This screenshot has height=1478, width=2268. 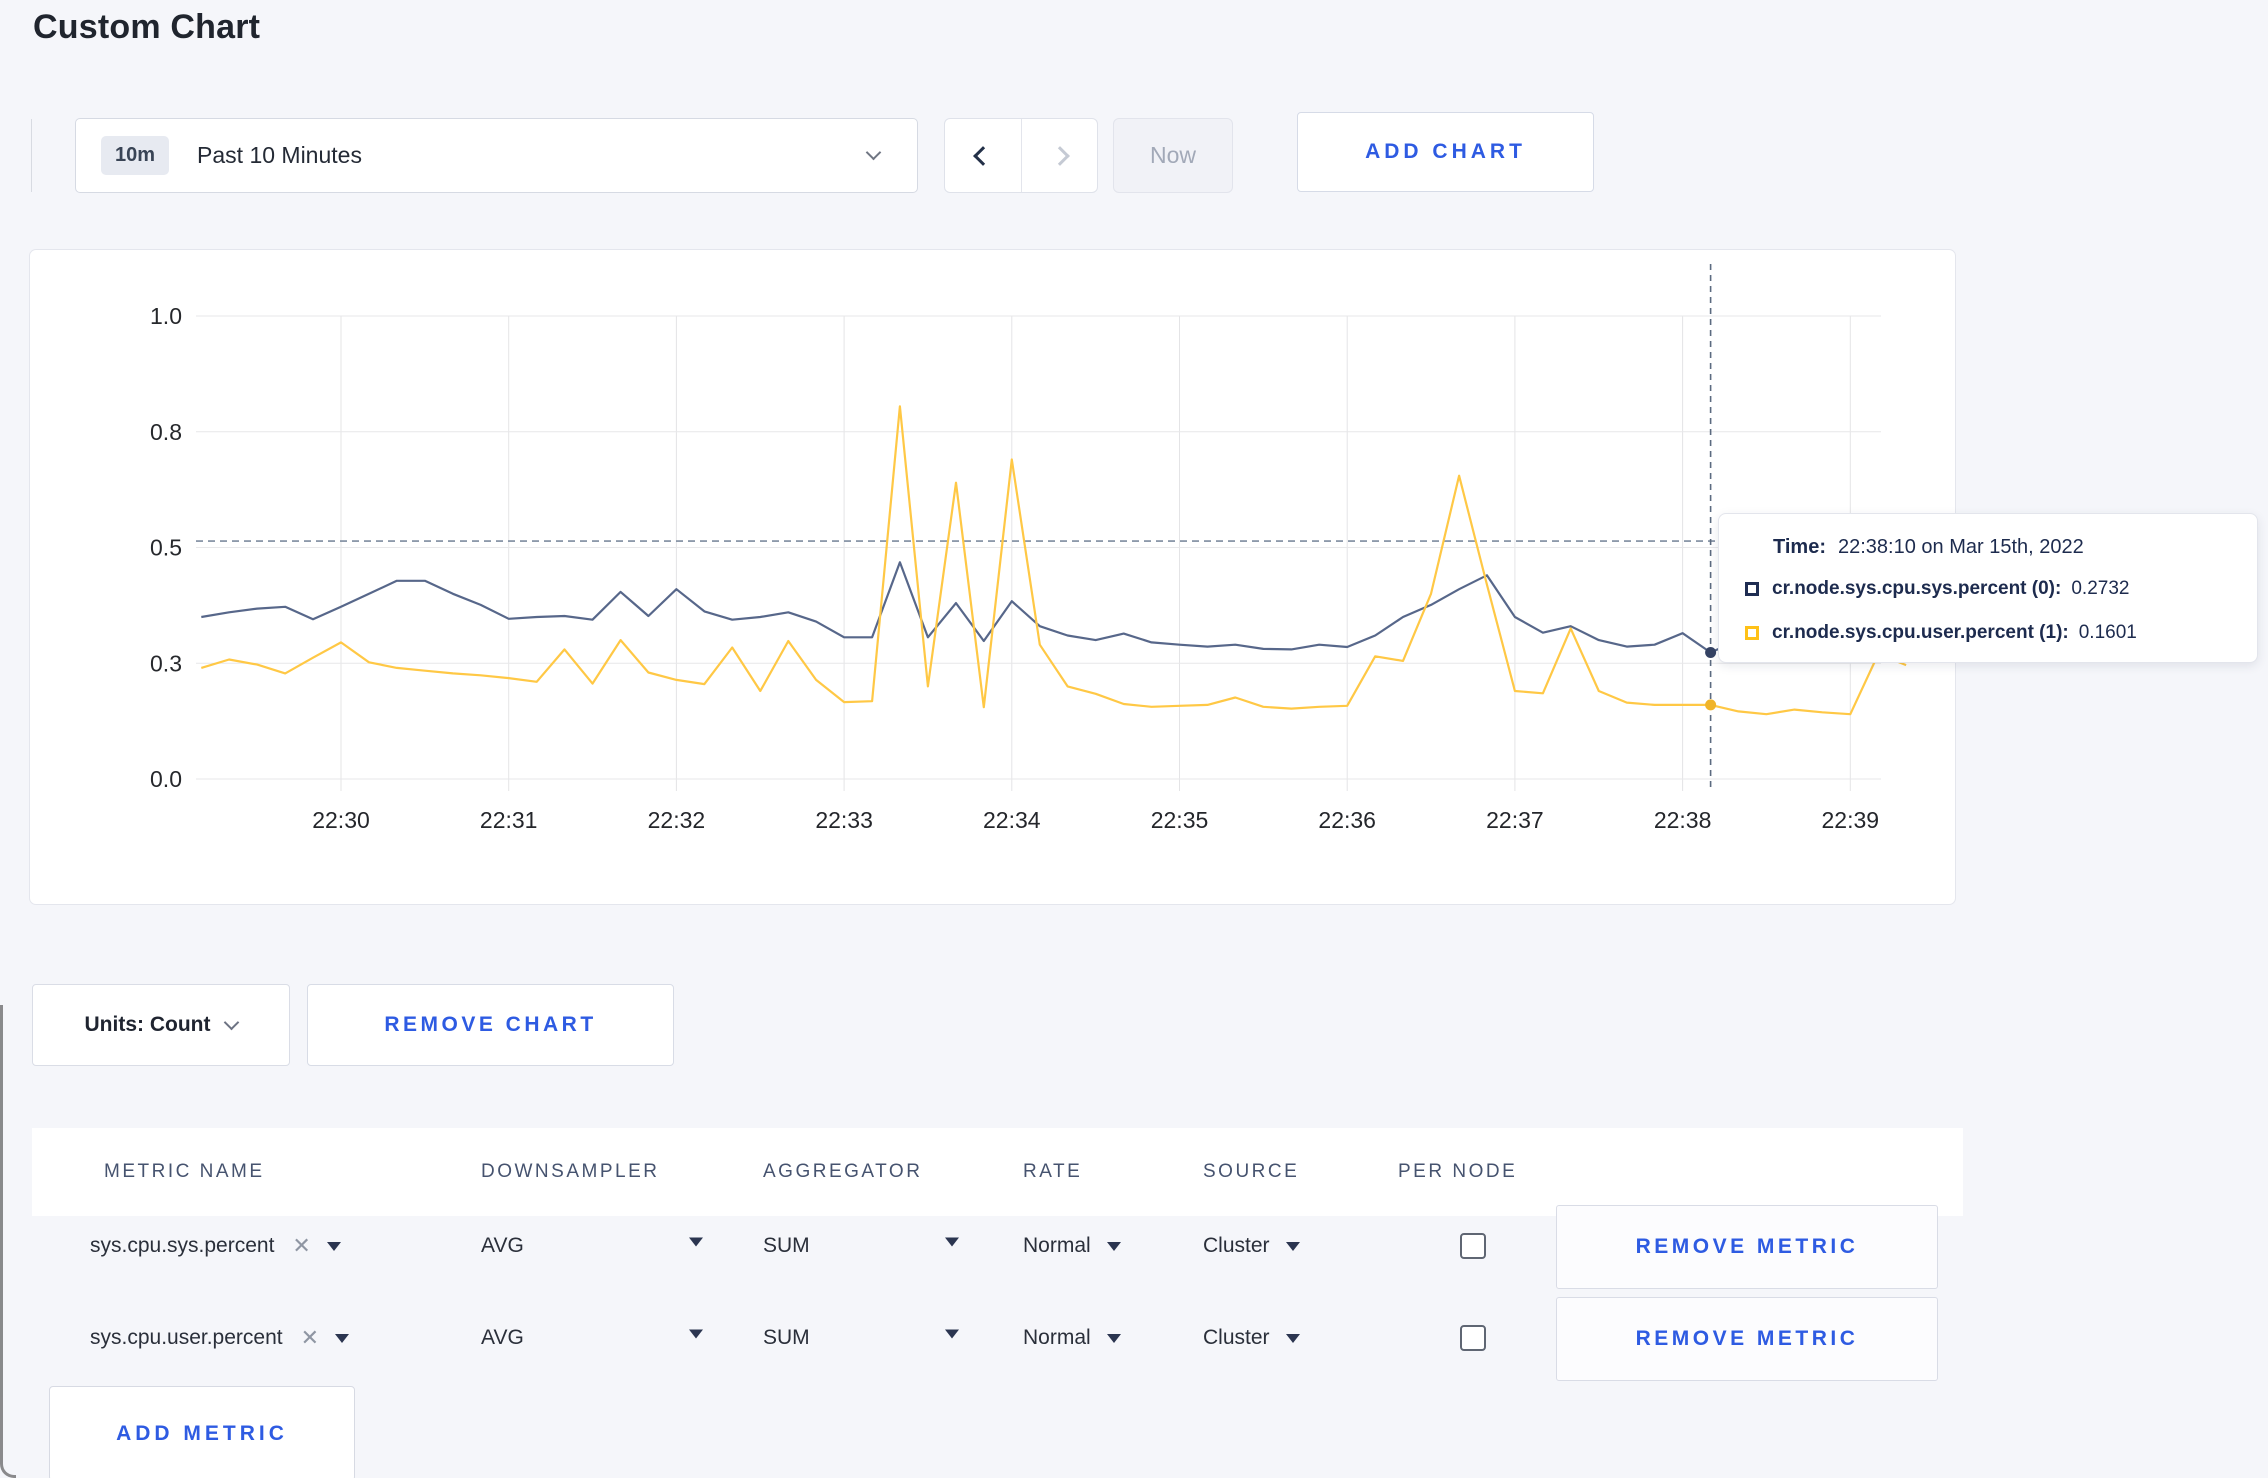 I want to click on toolbar-divider, so click(x=31, y=155).